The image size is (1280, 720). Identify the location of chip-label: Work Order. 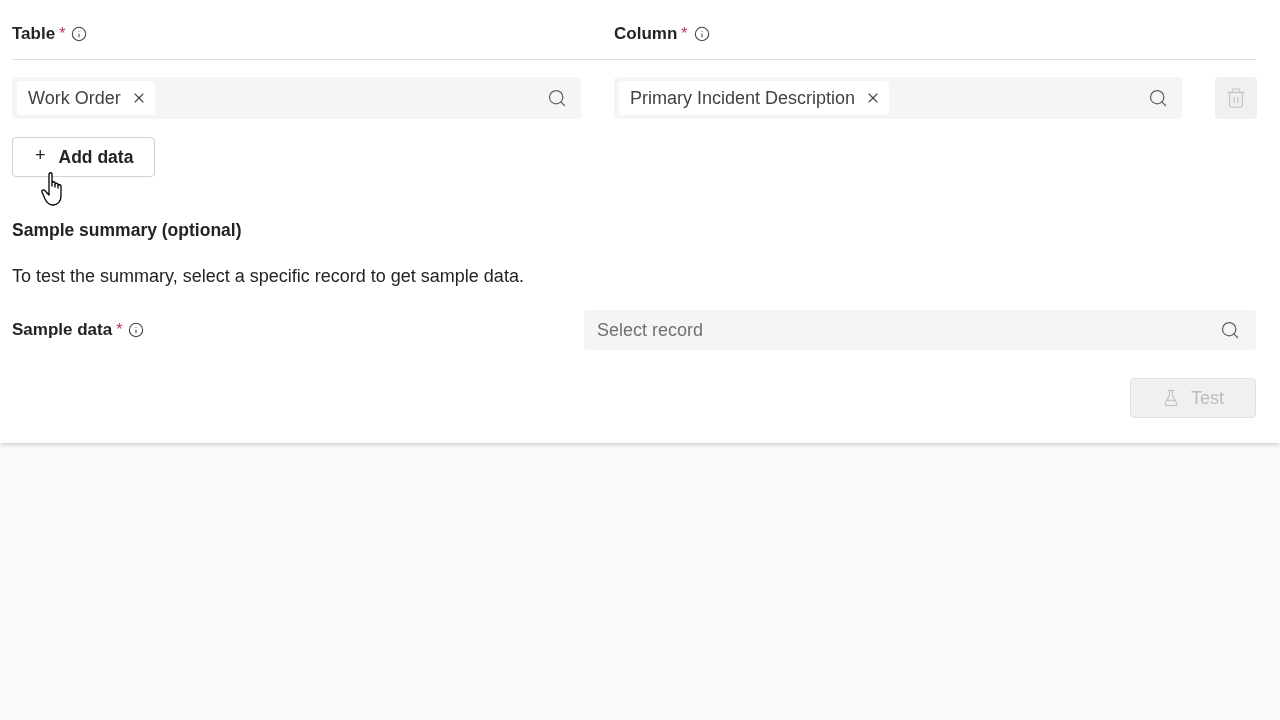
(74, 98).